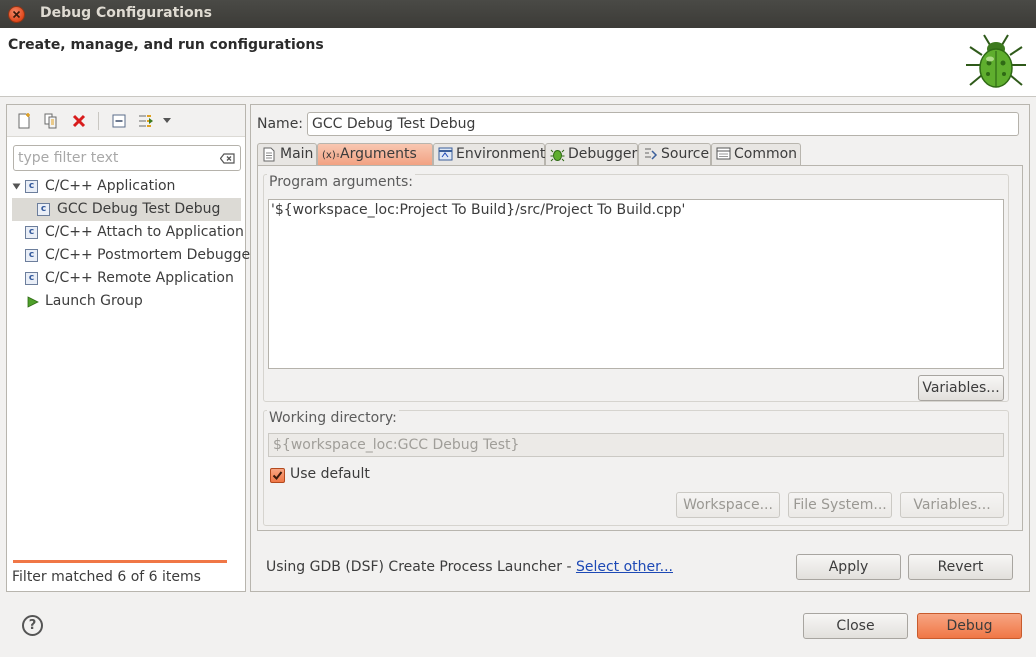 This screenshot has height=657, width=1036. I want to click on config-name-input, so click(663, 124).